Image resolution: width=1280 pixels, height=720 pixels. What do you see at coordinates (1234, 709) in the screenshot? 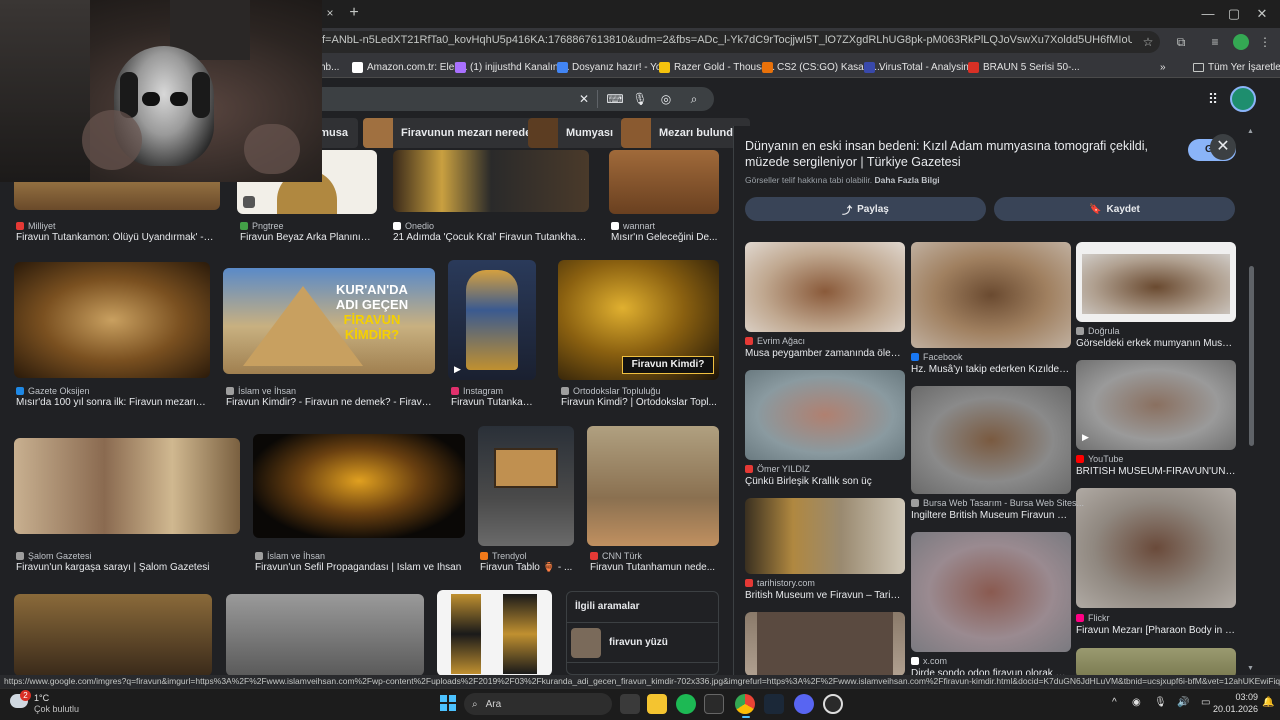
I see `clock-date: 20.01.2026` at bounding box center [1234, 709].